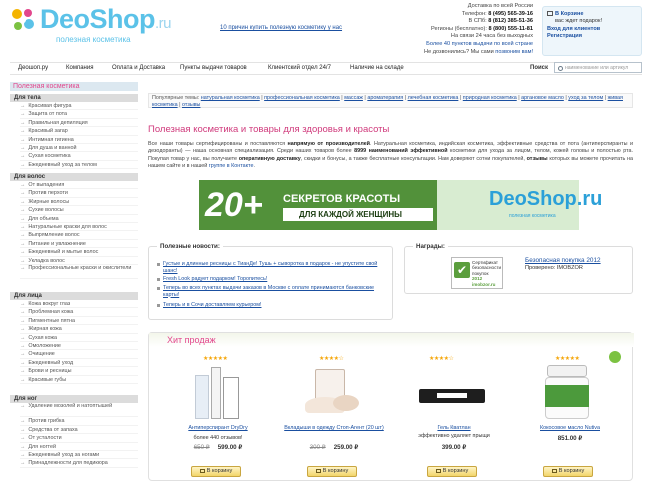  What do you see at coordinates (74, 296) in the screenshot?
I see `sidebar-category: Для лица` at bounding box center [74, 296].